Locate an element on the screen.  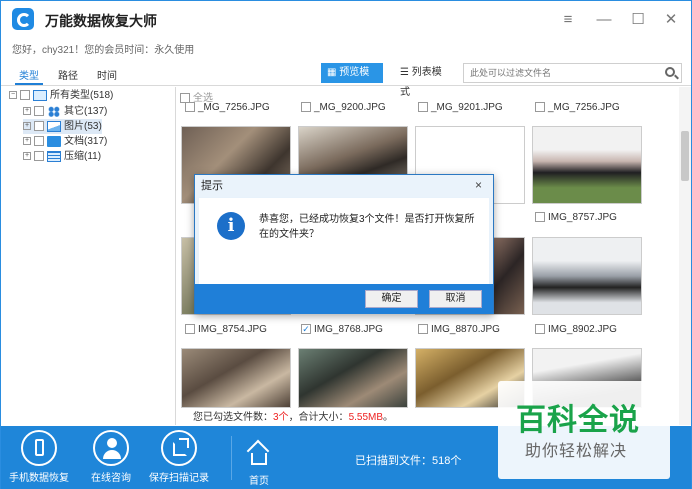
phone-icon is located at coordinates (39, 448).